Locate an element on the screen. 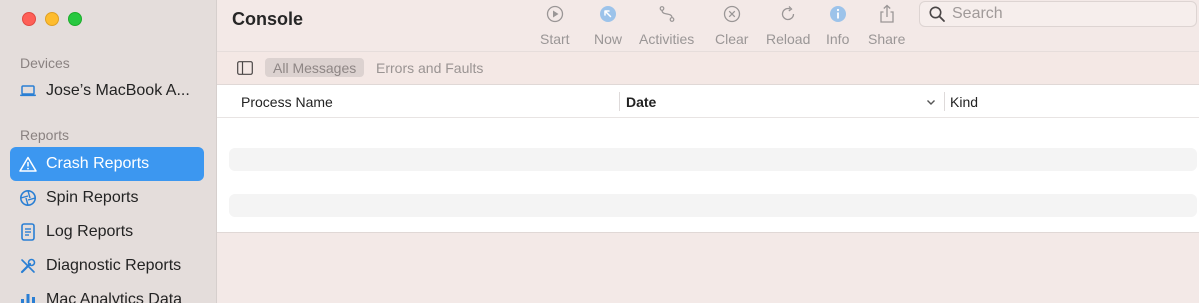 The image size is (1199, 303). bar-chart-icon is located at coordinates (28, 296).